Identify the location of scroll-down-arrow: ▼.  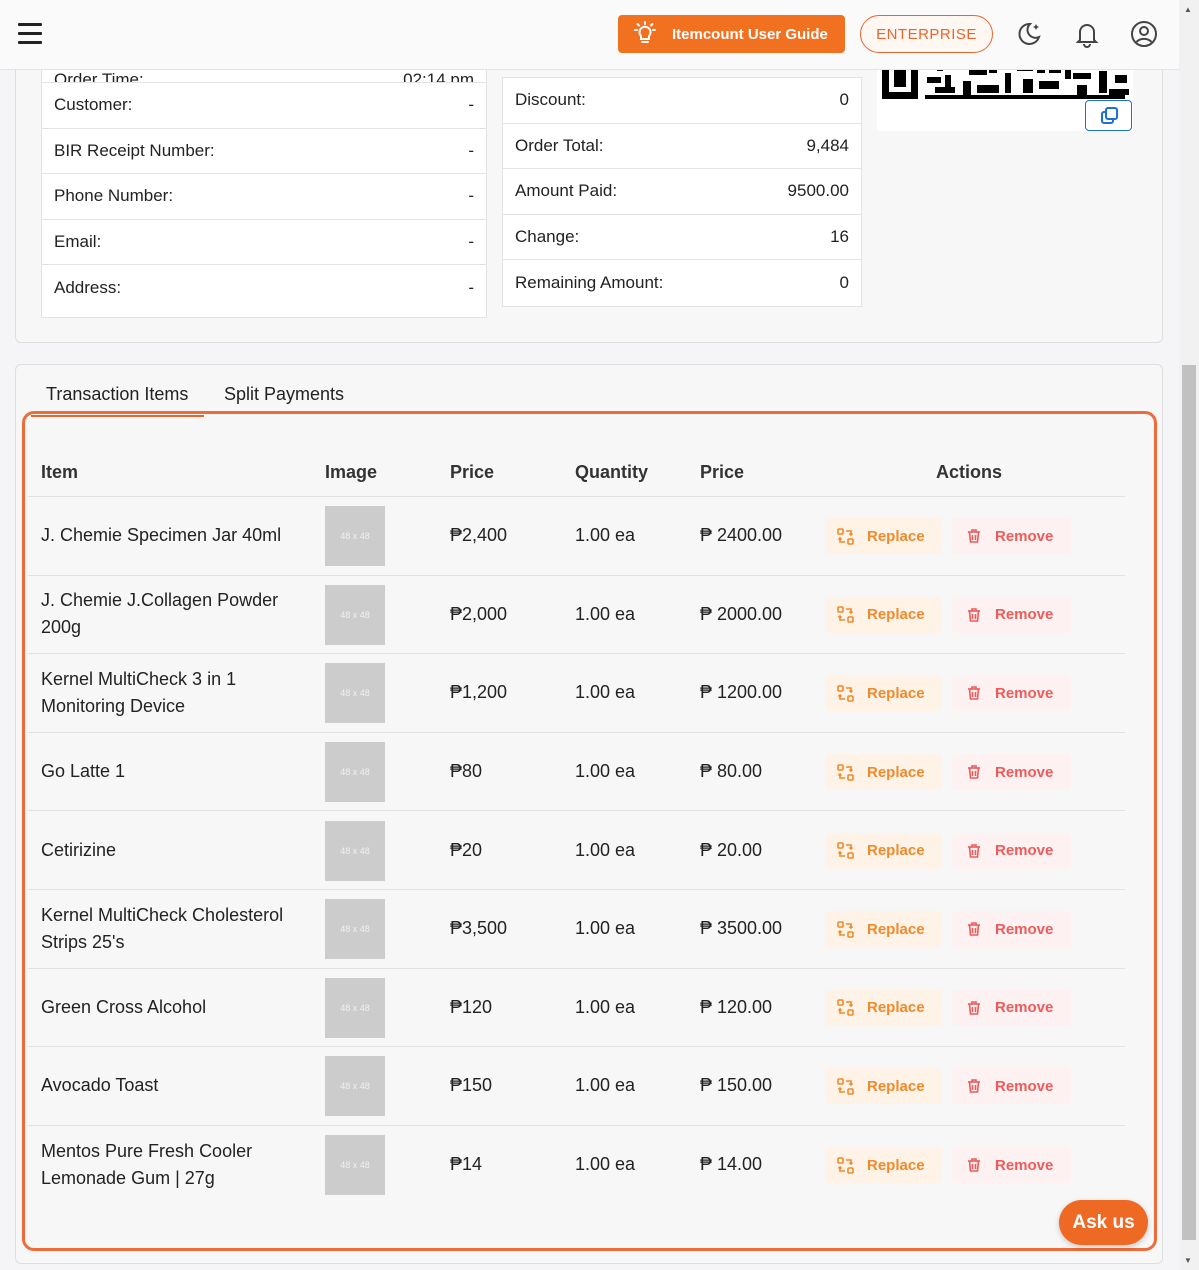
(1188, 1260).